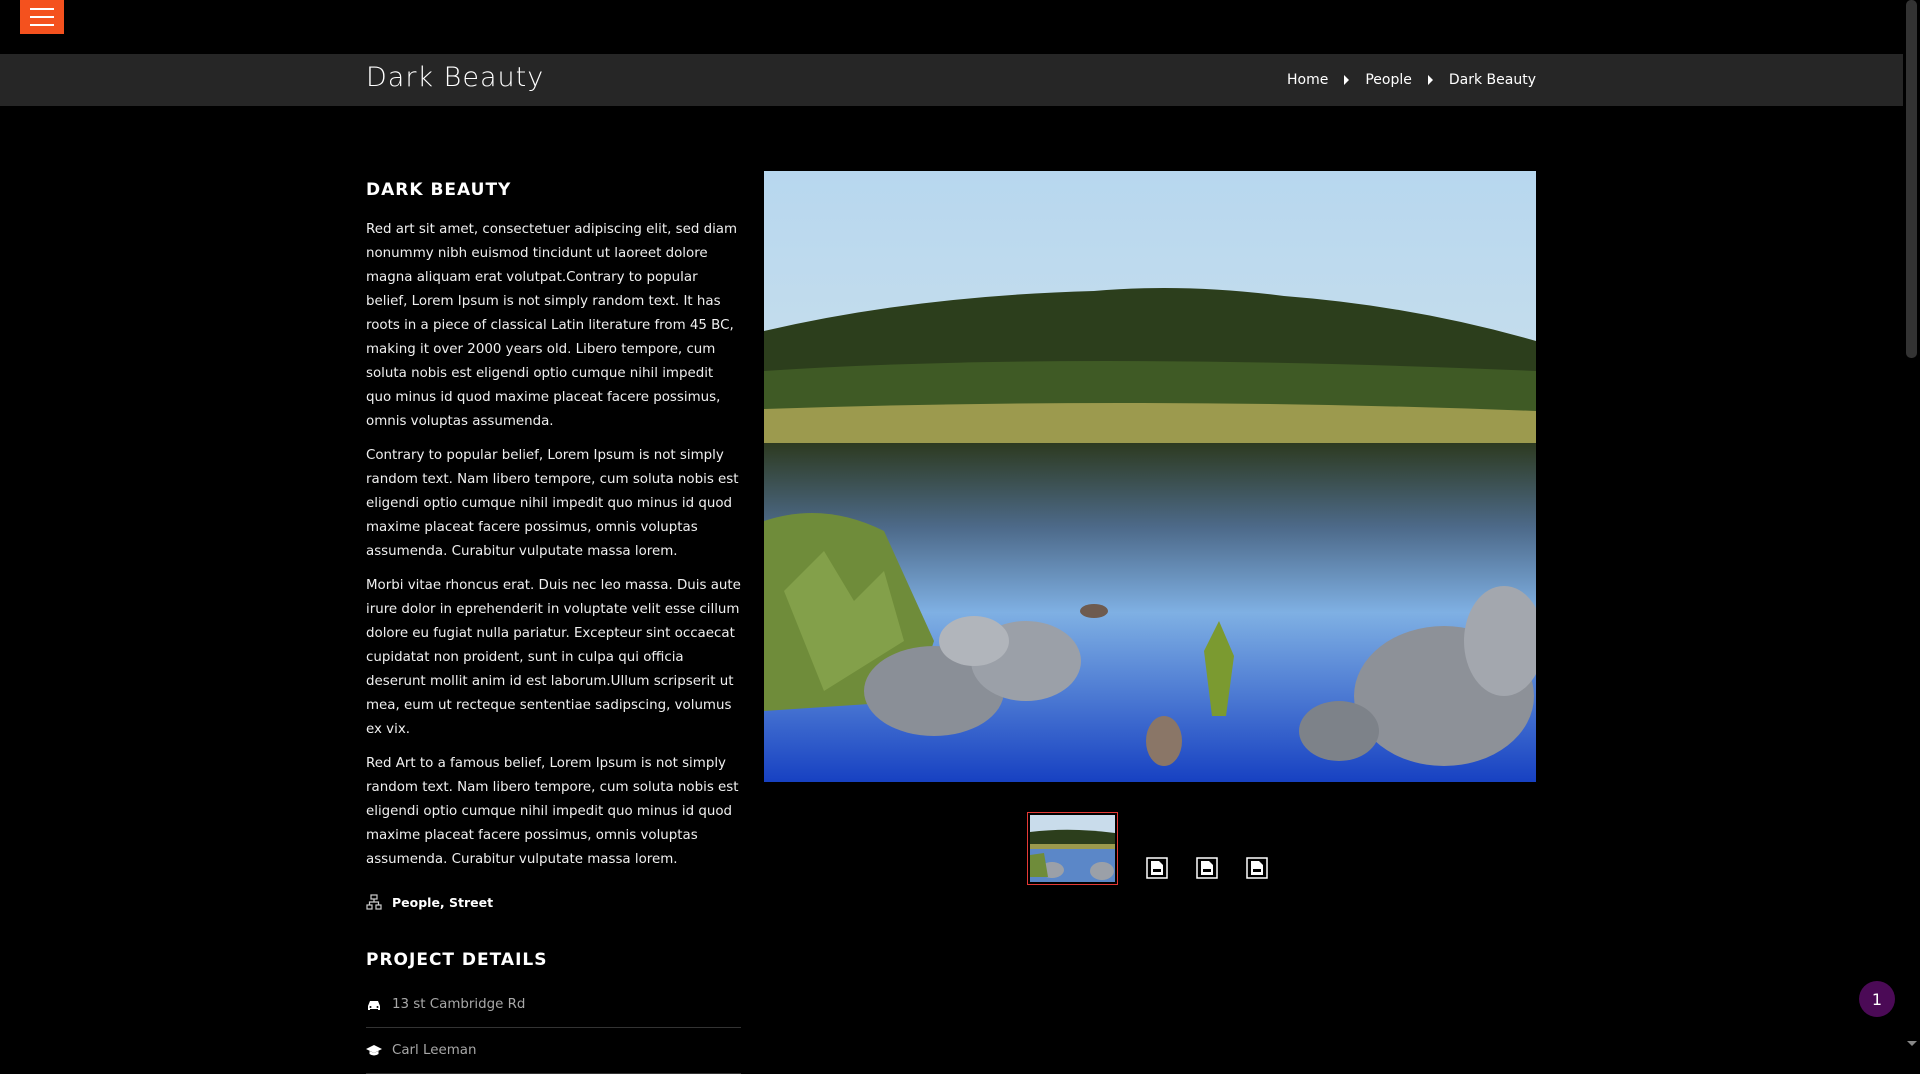 Image resolution: width=1920 pixels, height=1074 pixels. What do you see at coordinates (553, 1051) in the screenshot?
I see `detail-row-client: Carl Leeman` at bounding box center [553, 1051].